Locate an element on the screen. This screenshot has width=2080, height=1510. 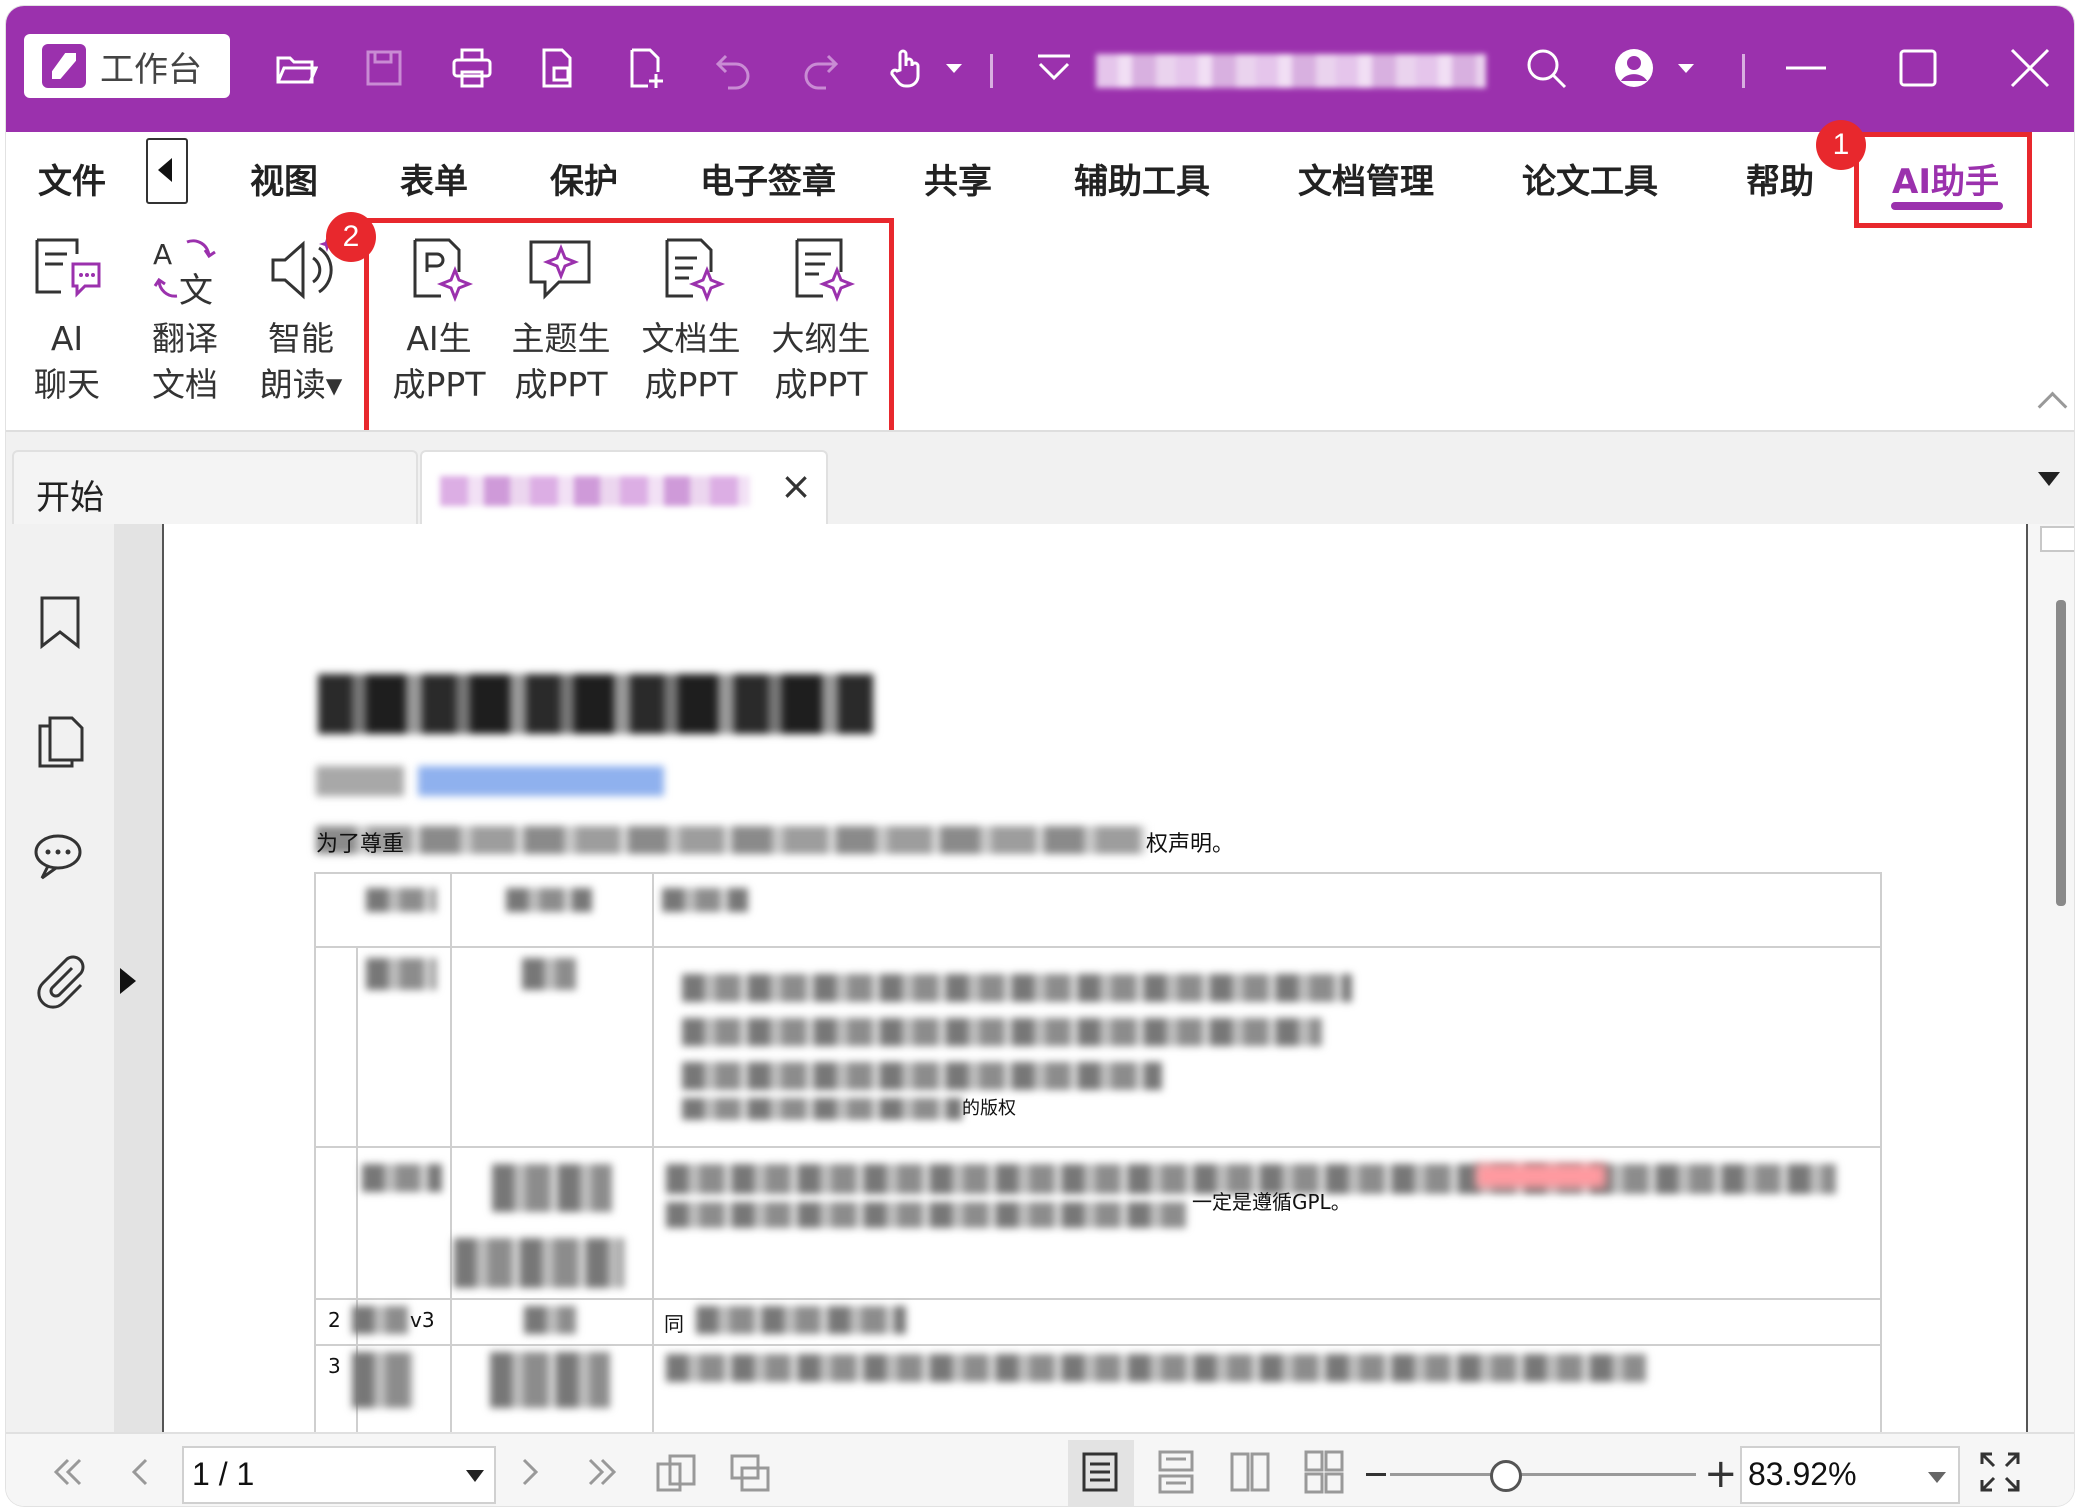
menu-help: 帮助 is located at coordinates (1780, 178).